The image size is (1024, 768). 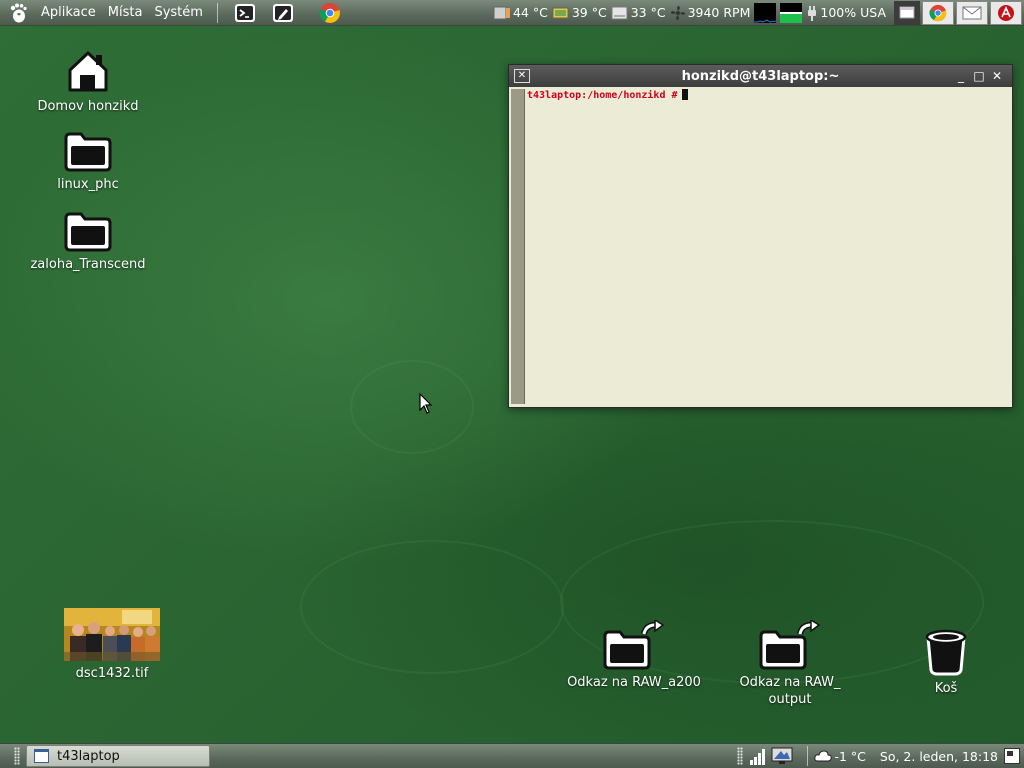 What do you see at coordinates (125, 12) in the screenshot?
I see `menu-mista: Místa` at bounding box center [125, 12].